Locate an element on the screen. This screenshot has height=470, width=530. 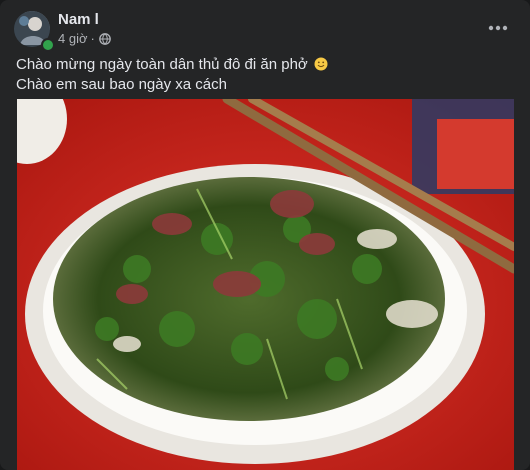
more-options-icon is located at coordinates (498, 28).